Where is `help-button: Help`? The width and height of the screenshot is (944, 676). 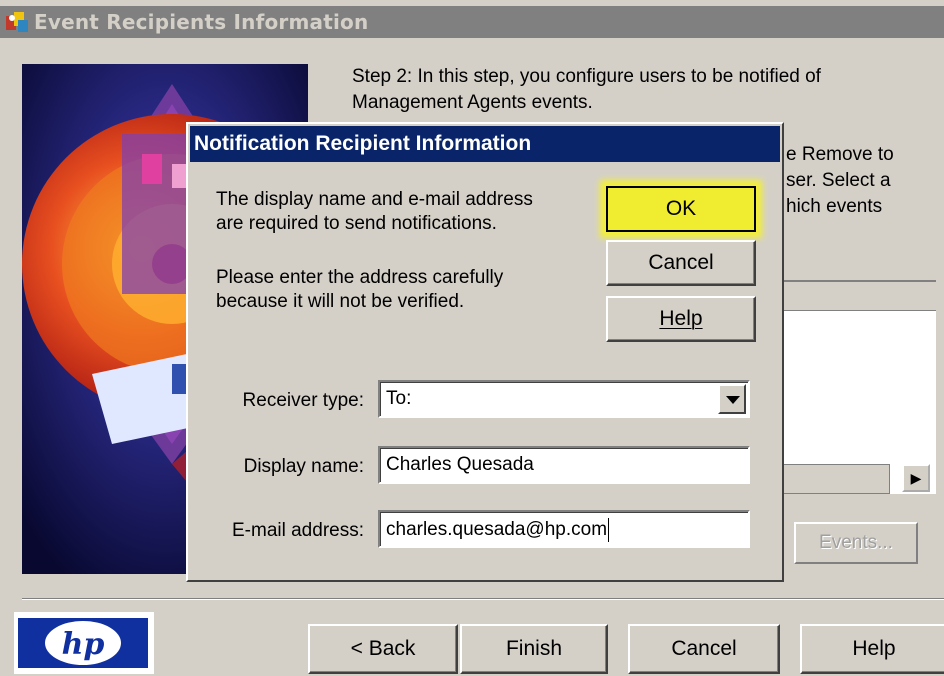 help-button: Help is located at coordinates (872, 649).